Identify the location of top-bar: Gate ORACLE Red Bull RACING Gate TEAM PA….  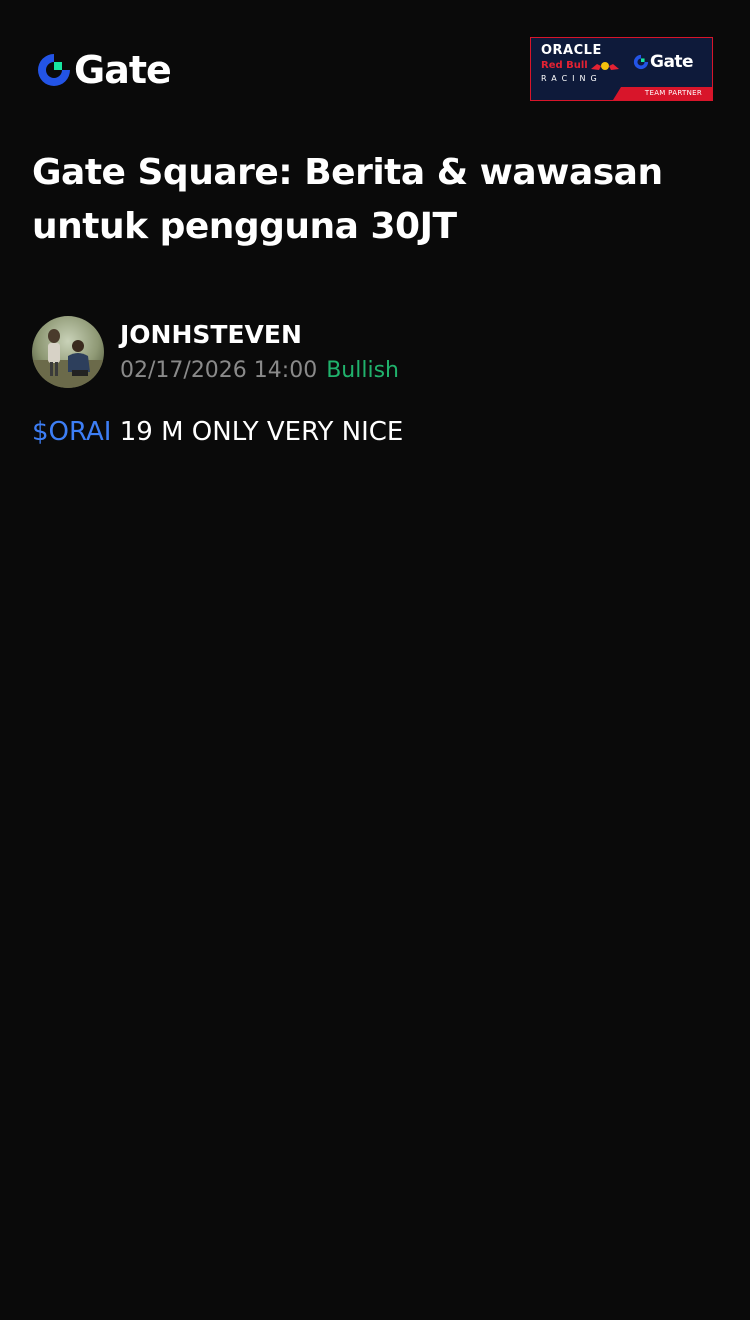
(375, 60).